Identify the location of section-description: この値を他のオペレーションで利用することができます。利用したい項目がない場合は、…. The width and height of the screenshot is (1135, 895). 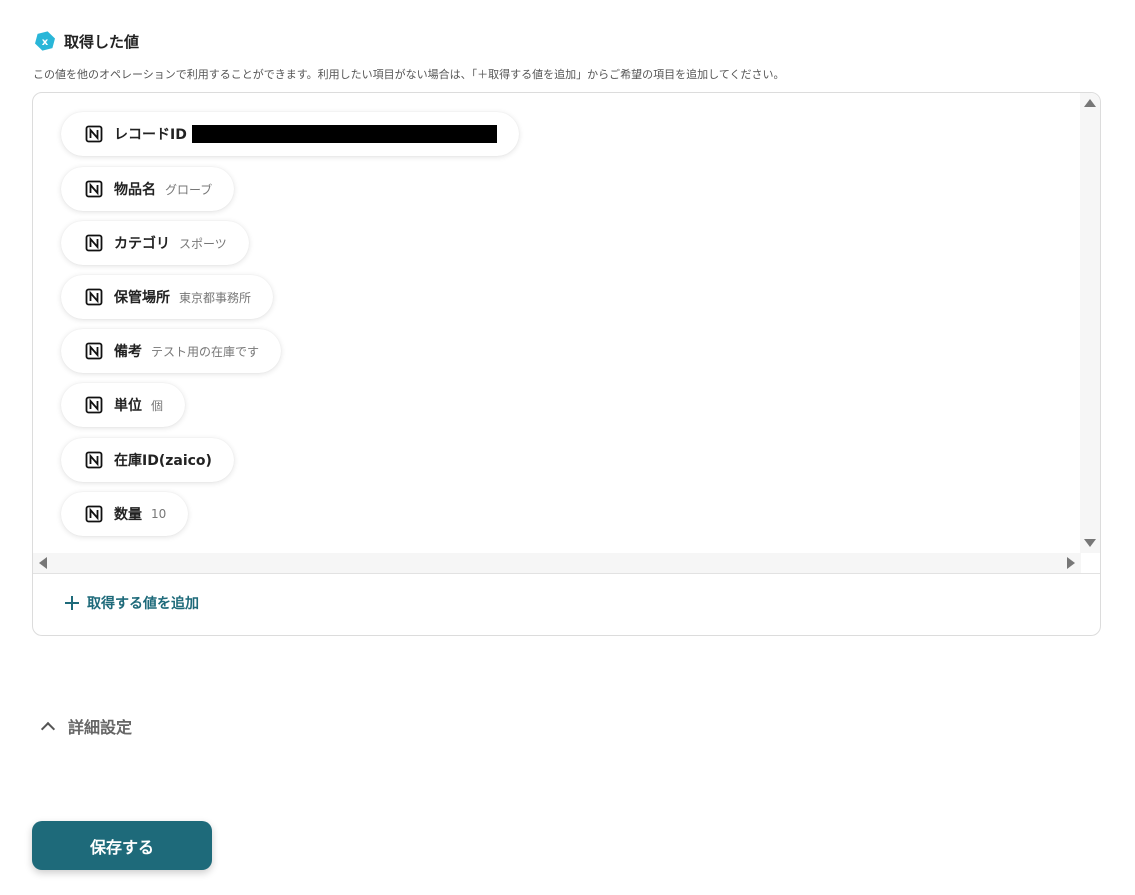
(409, 74).